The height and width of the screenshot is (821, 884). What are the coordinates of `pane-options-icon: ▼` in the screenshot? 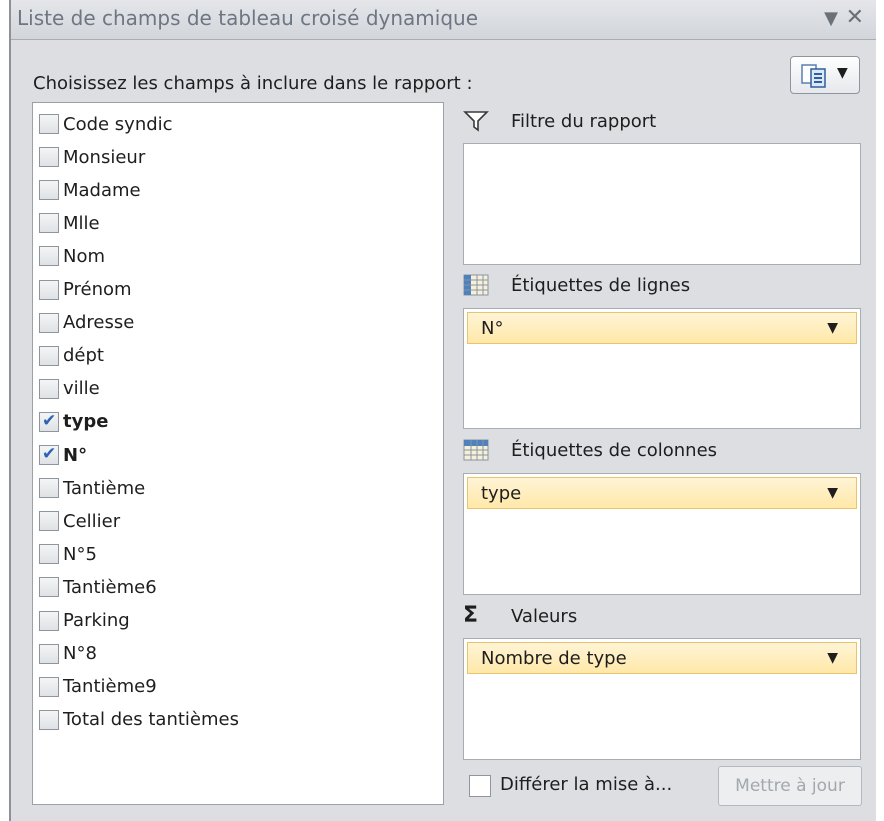 It's located at (831, 18).